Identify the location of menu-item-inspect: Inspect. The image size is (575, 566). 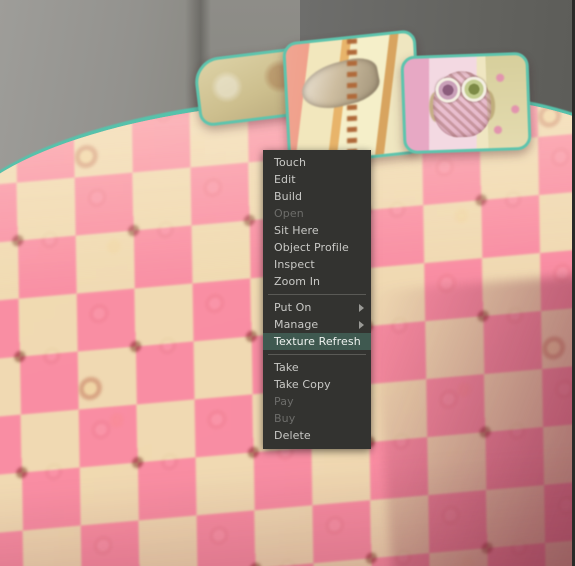
(317, 264).